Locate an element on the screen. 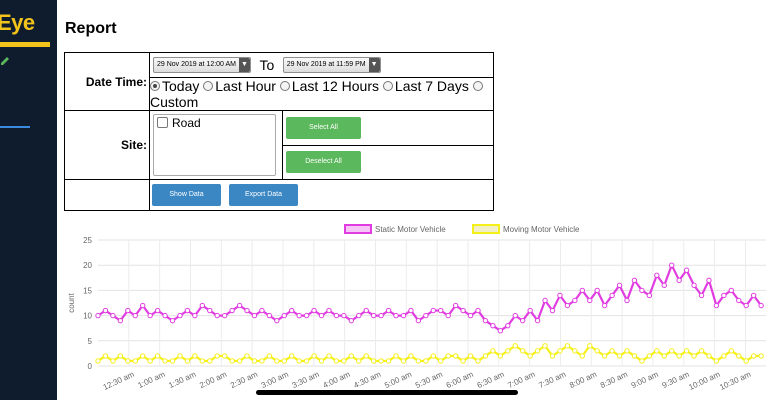 The width and height of the screenshot is (770, 405). x-tick-label: 8:30 am is located at coordinates (614, 380).